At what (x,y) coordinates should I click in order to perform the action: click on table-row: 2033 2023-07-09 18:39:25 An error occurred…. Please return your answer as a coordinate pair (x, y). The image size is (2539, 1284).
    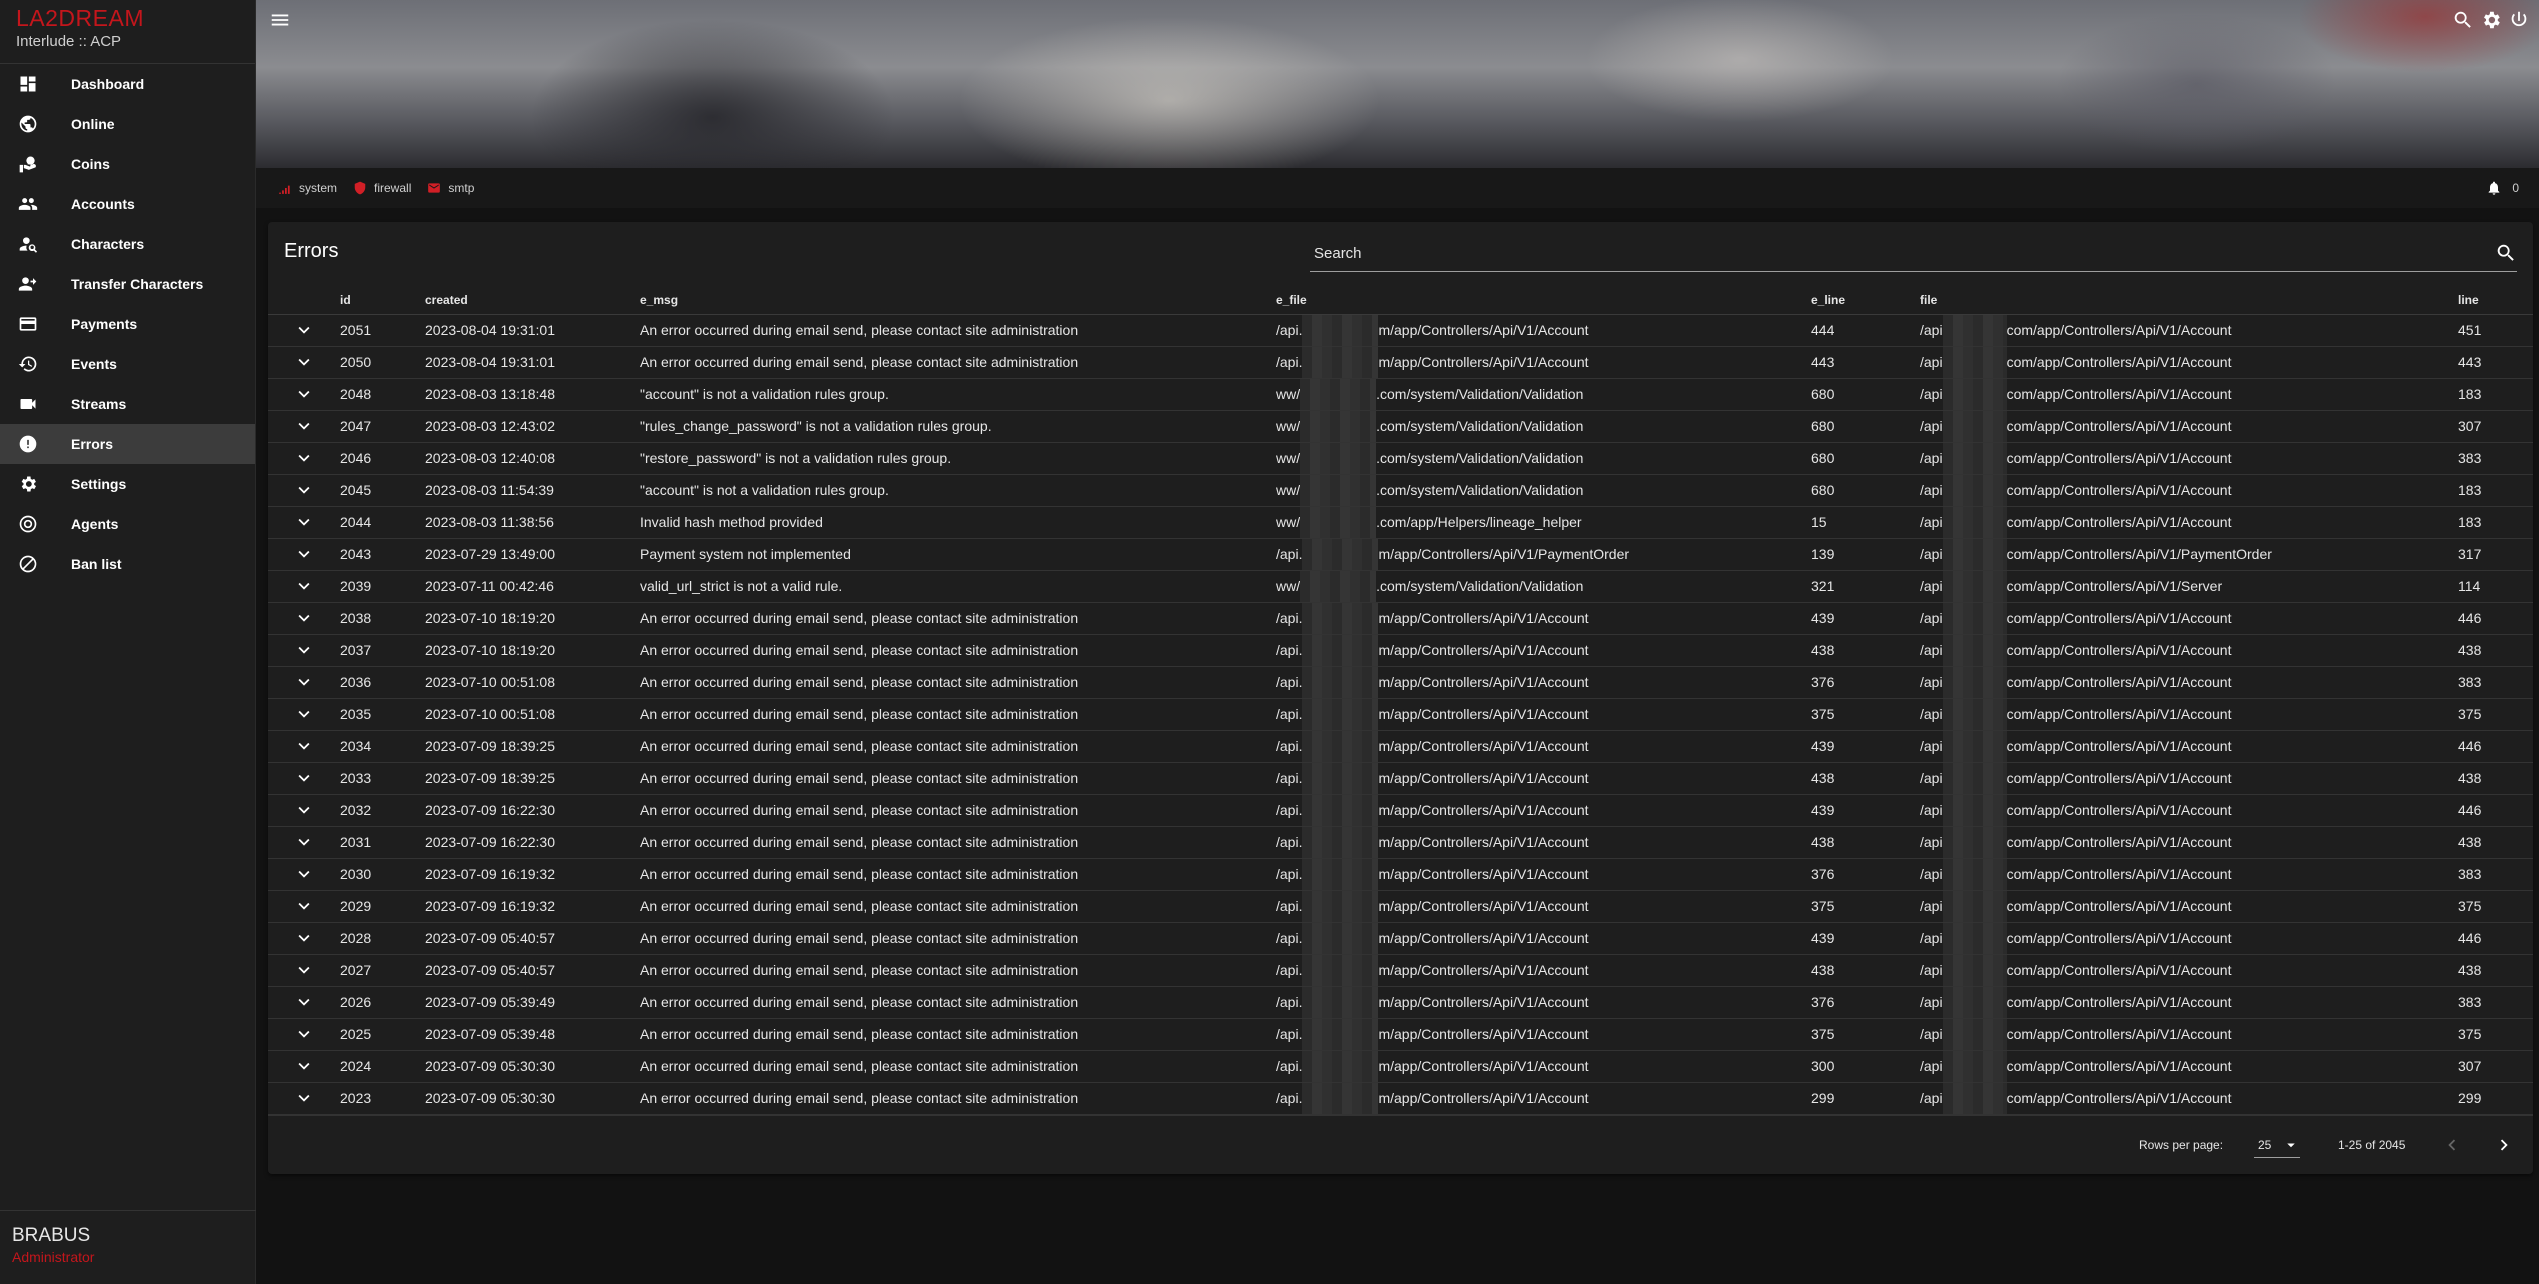
    Looking at the image, I should click on (1400, 778).